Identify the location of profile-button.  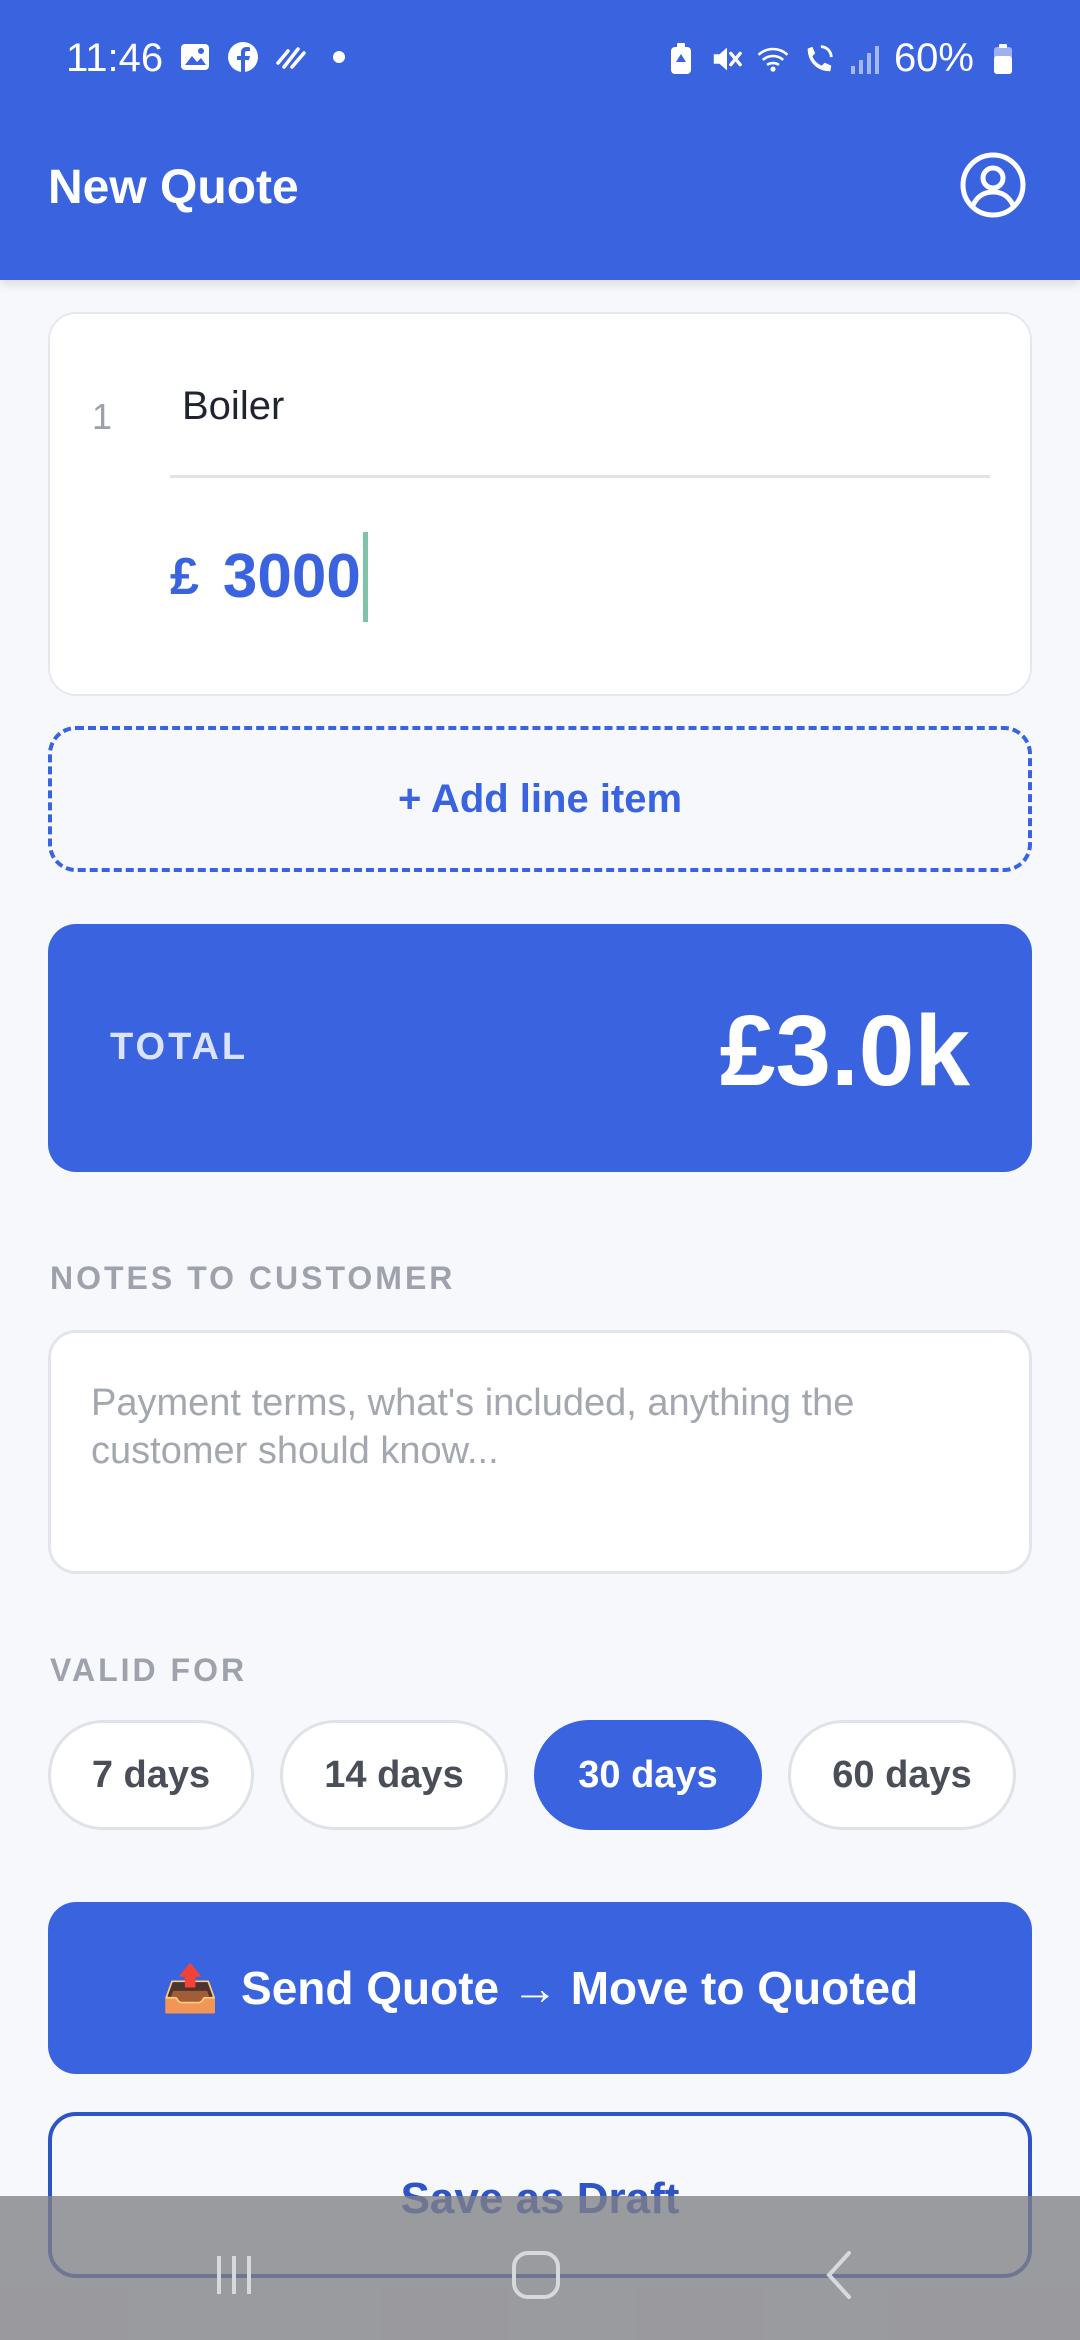
(993, 185).